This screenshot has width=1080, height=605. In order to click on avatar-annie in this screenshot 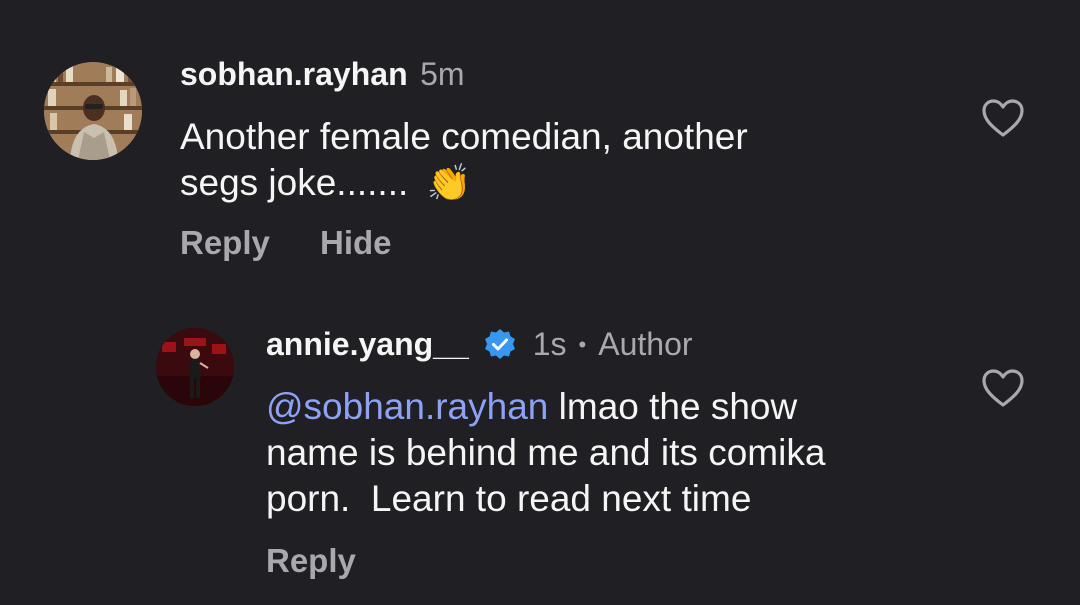, I will do `click(195, 367)`.